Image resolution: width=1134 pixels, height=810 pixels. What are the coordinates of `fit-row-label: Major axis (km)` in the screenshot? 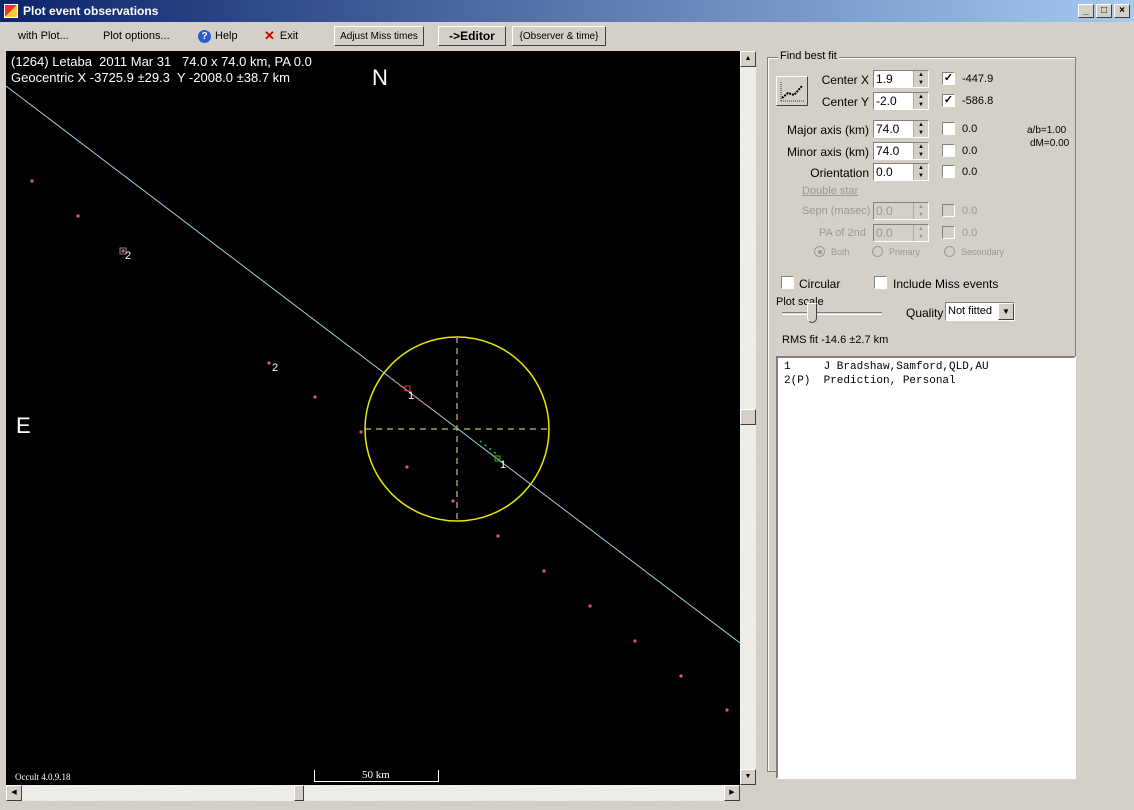 It's located at (827, 130).